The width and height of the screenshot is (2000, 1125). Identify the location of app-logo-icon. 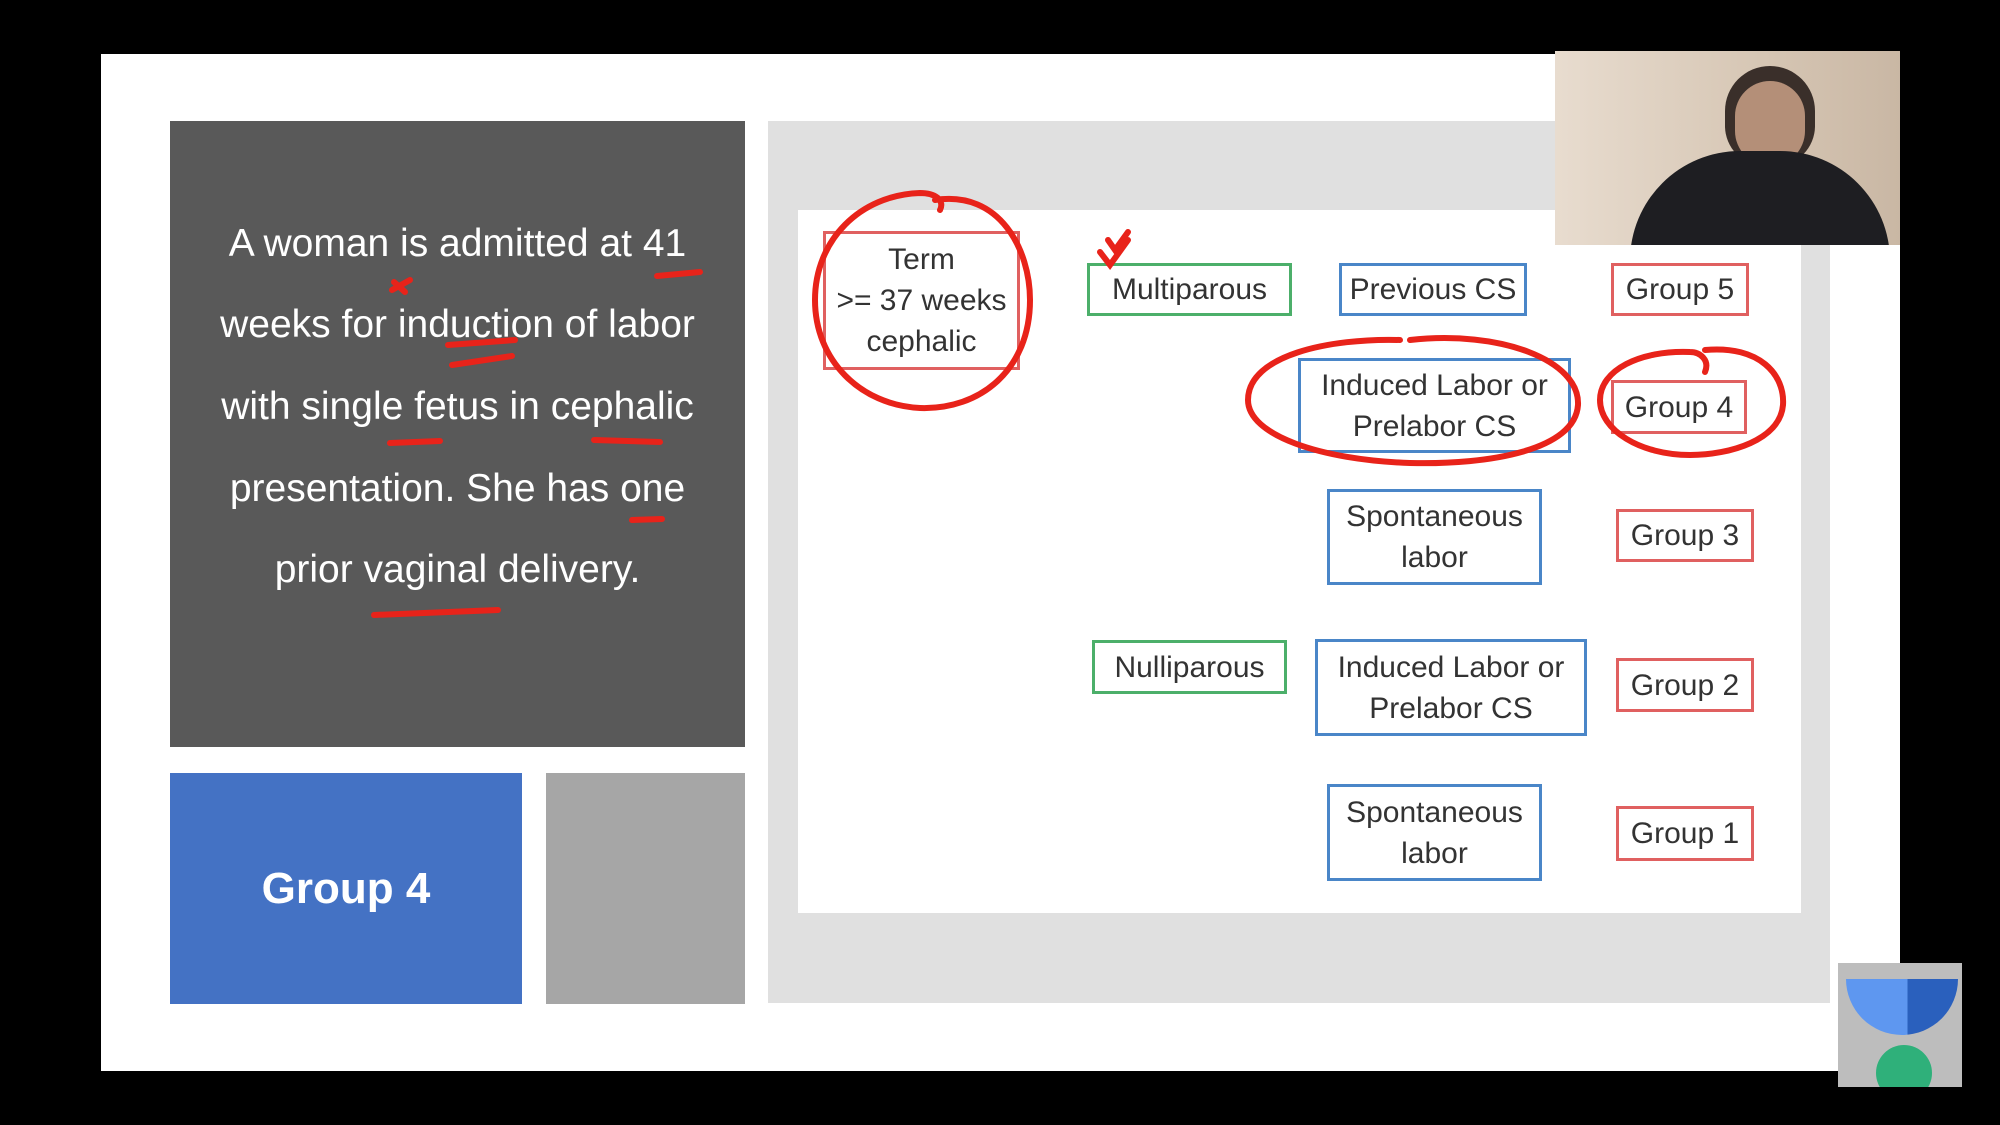
(1900, 1025).